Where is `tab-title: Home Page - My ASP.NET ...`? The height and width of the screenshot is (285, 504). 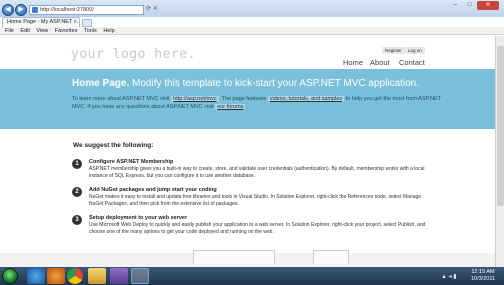
tab-title: Home Page - My ASP.NET ... is located at coordinates (43, 22).